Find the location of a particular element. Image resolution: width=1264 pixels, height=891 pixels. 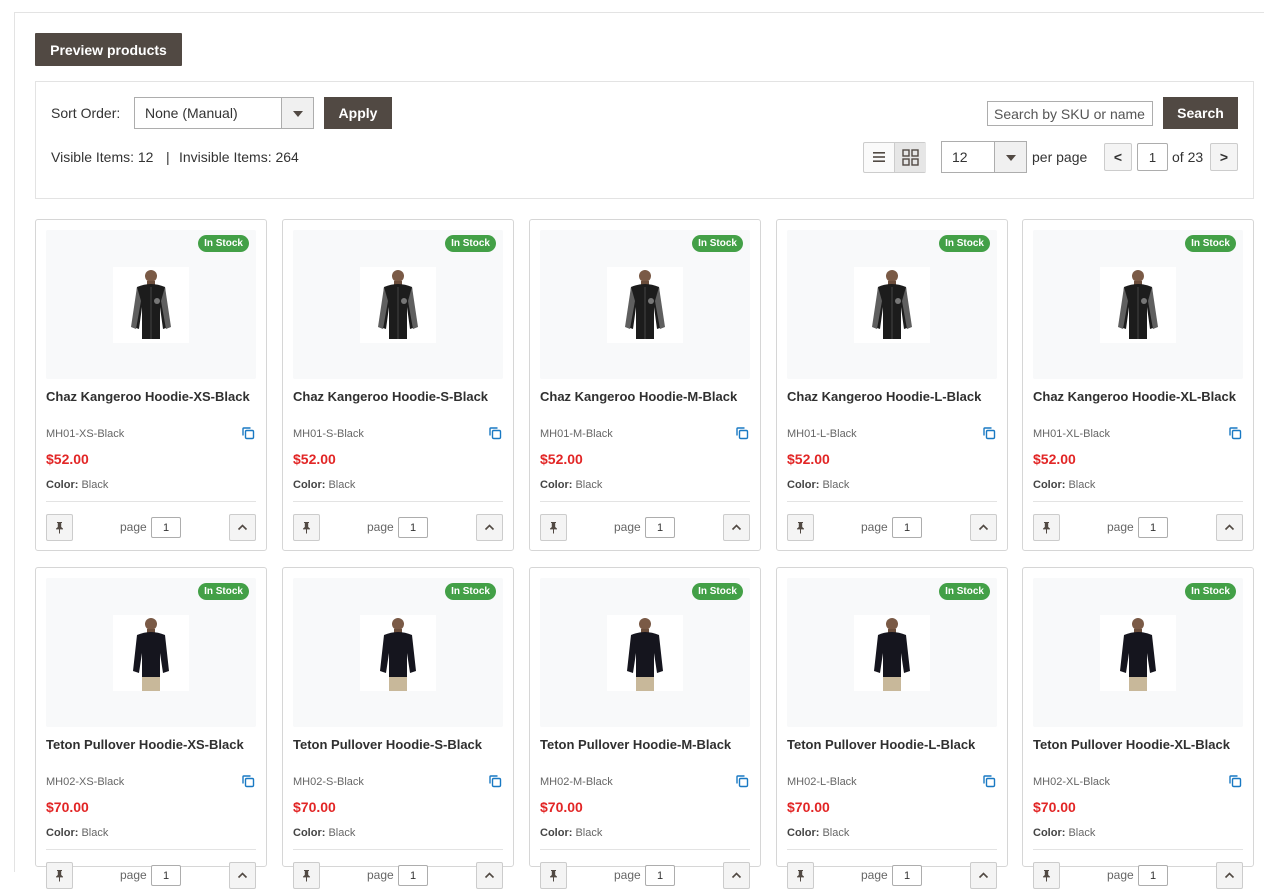

sort-order-value: None (Manual) is located at coordinates (191, 113).